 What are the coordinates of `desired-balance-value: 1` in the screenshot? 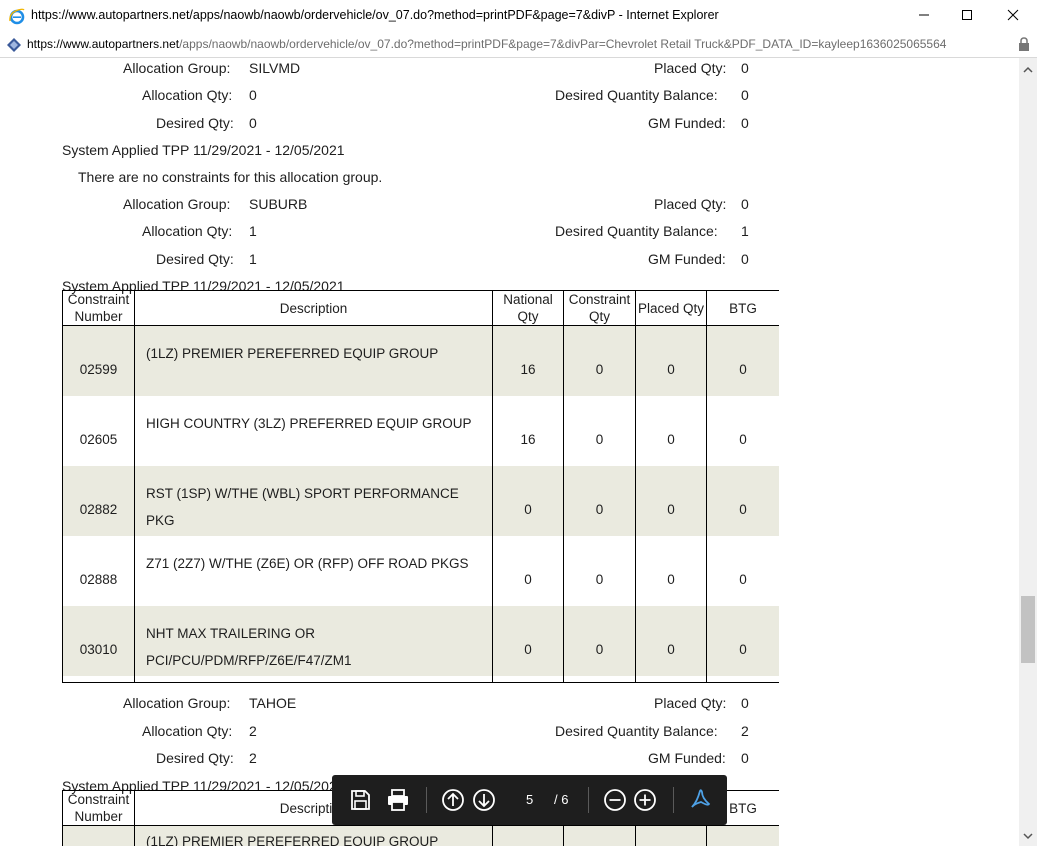 It's located at (745, 231).